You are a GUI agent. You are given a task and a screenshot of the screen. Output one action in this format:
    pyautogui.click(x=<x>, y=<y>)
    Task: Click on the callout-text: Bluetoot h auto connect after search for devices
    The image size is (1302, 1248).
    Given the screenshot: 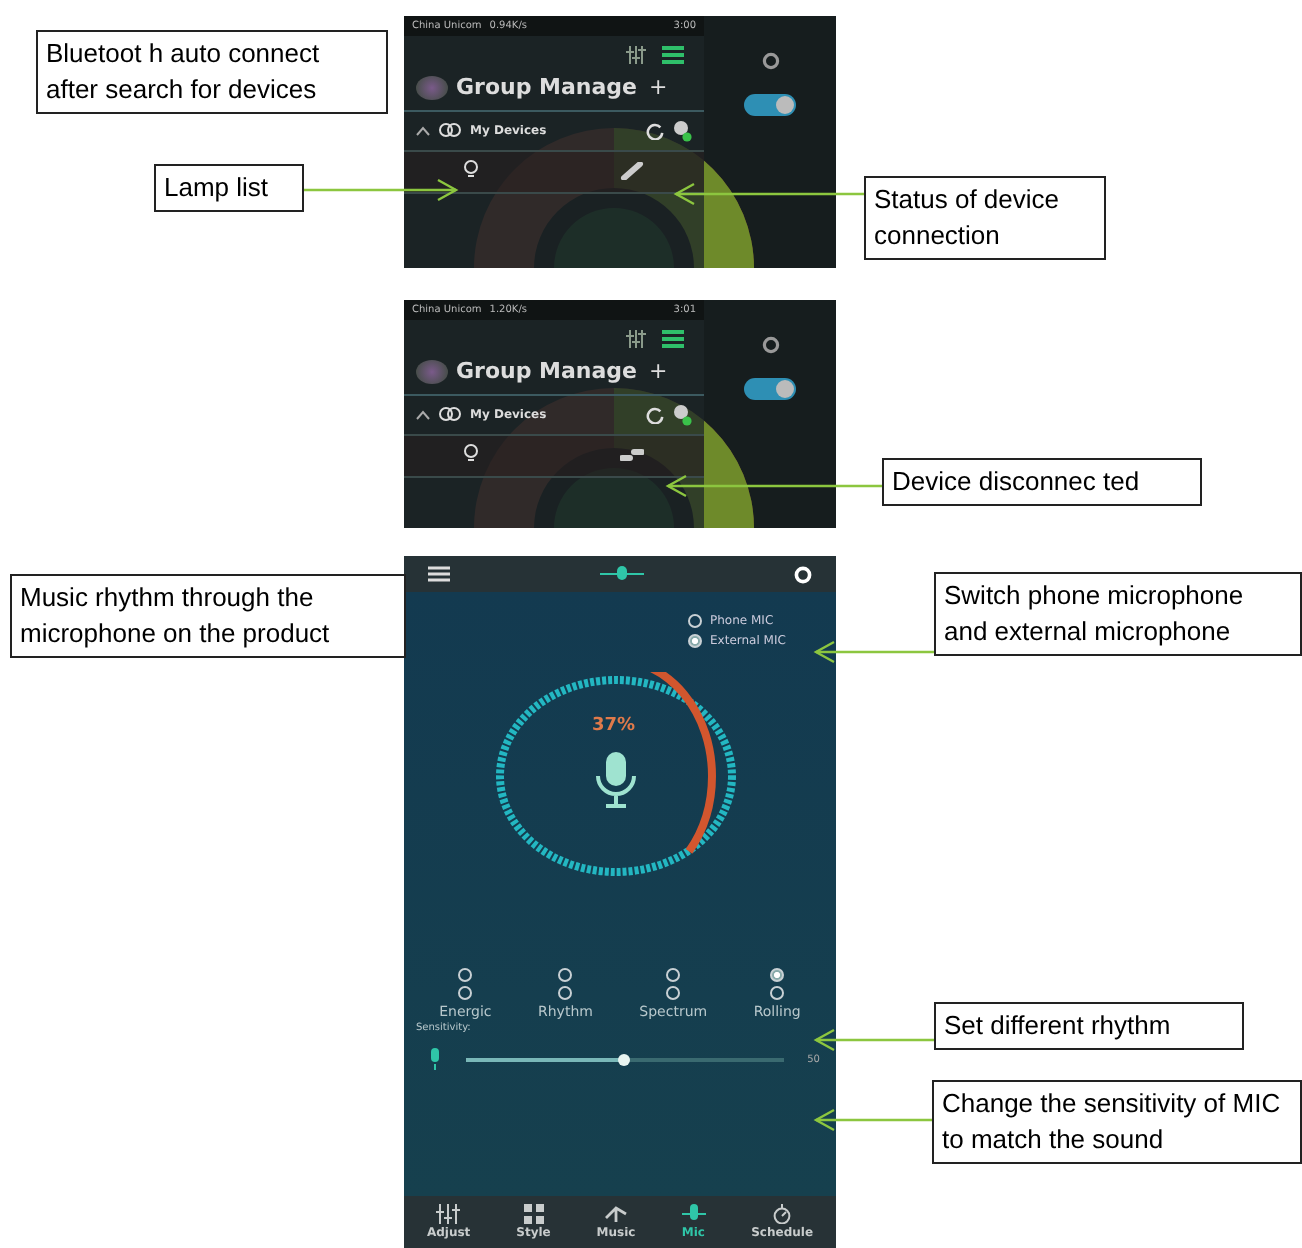 What is the action you would take?
    pyautogui.click(x=212, y=72)
    